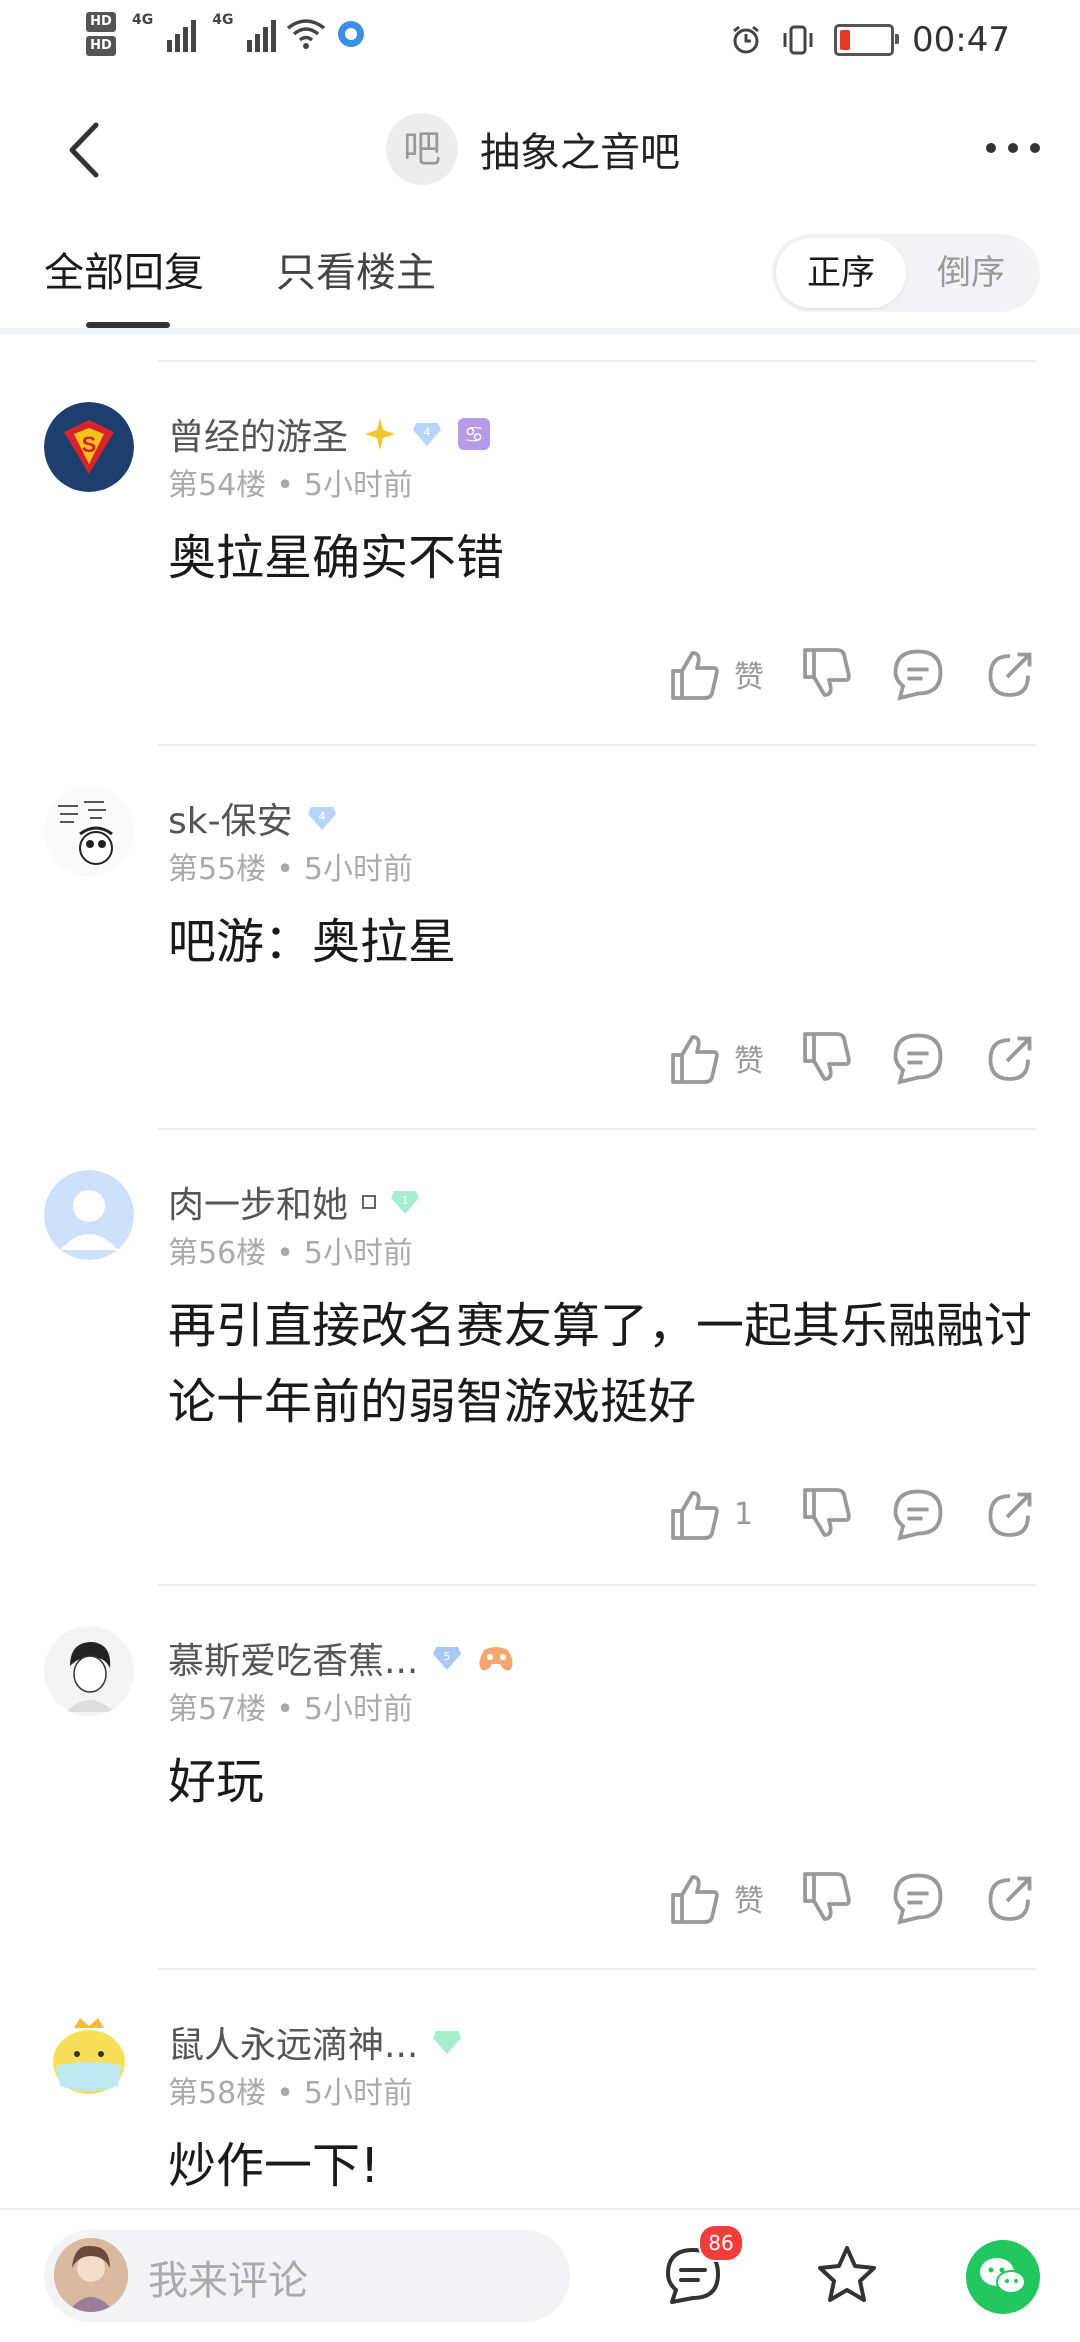 This screenshot has height=2342, width=1080. What do you see at coordinates (217, 1709) in the screenshot?
I see `floor-number: 第57楼` at bounding box center [217, 1709].